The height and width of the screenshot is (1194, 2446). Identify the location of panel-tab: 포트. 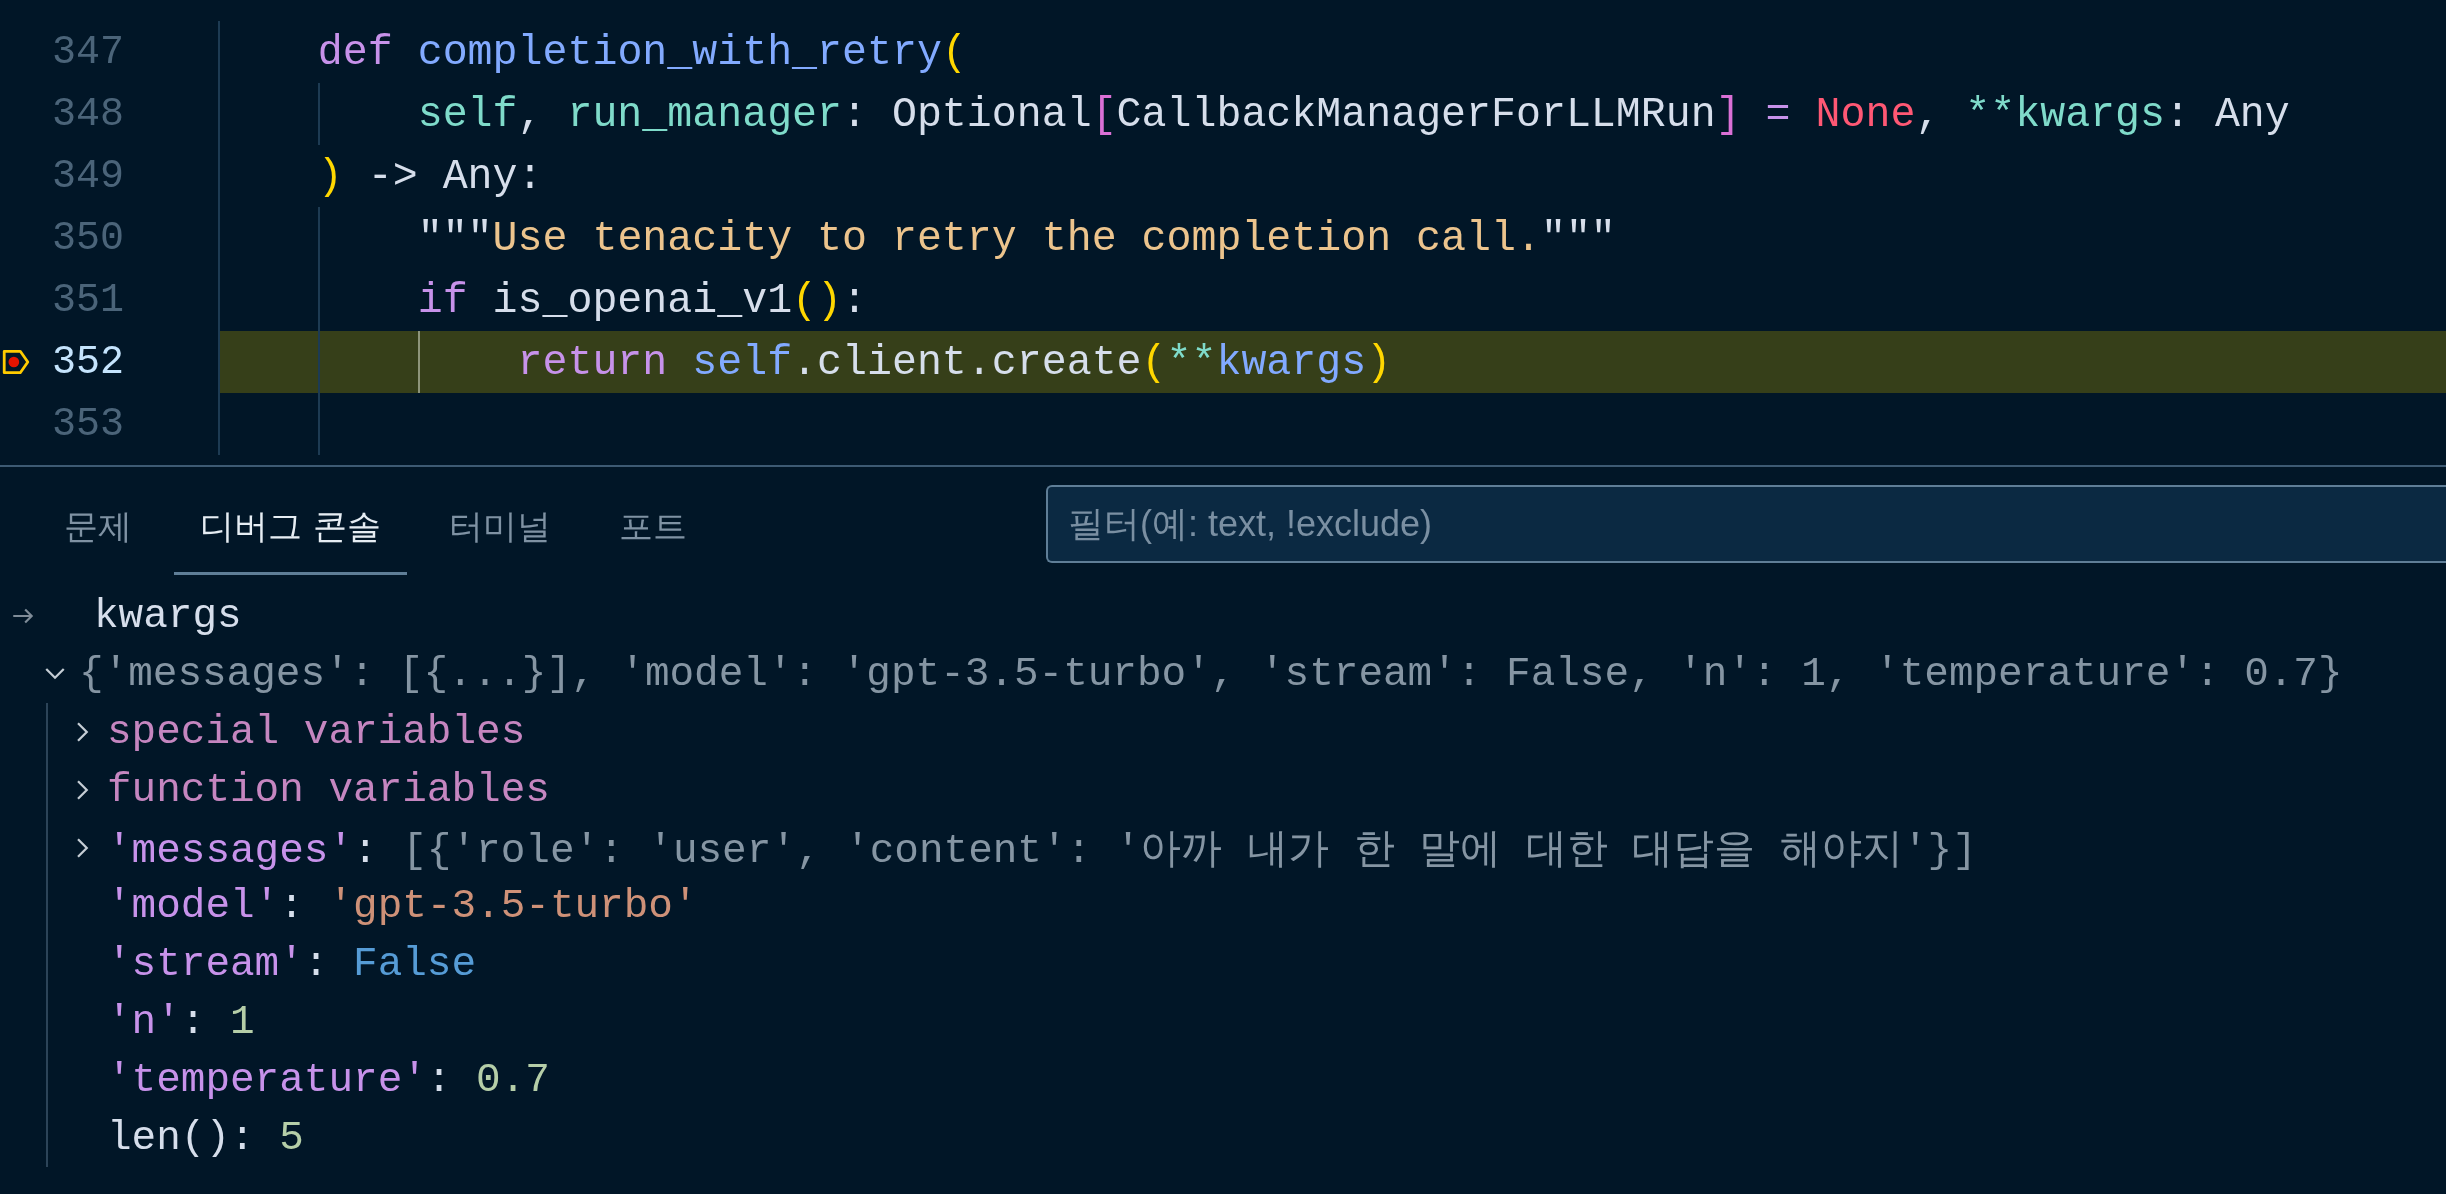
(652, 528).